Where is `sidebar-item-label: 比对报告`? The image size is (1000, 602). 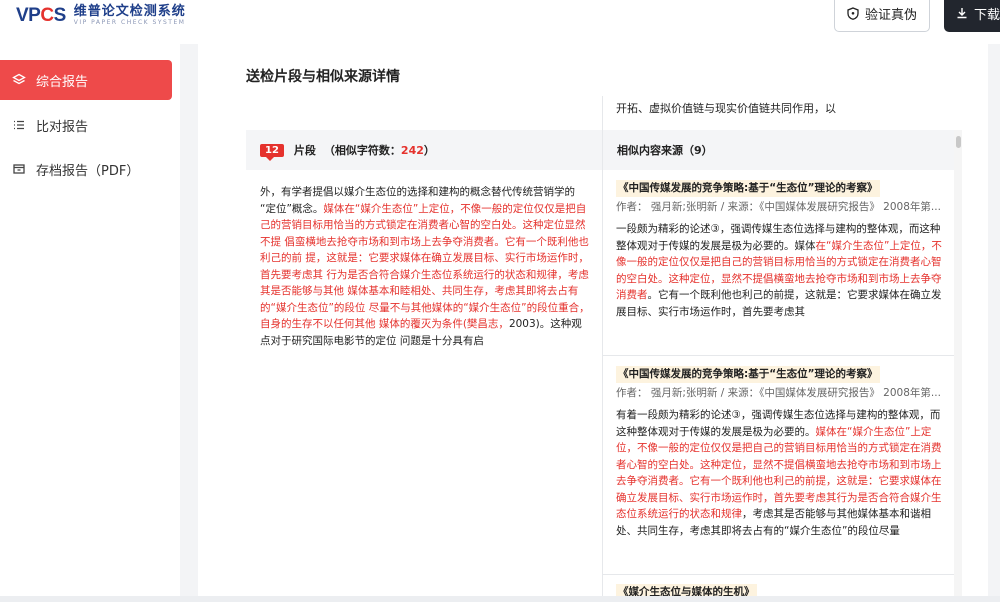 sidebar-item-label: 比对报告 is located at coordinates (62, 127).